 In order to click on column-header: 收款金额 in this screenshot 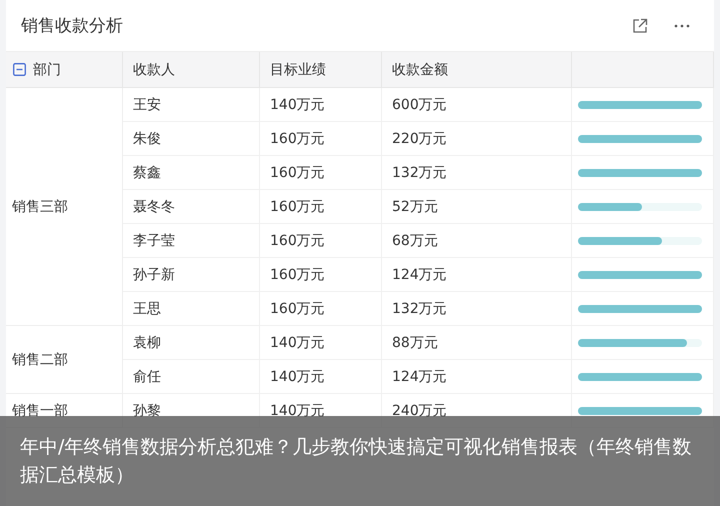, I will do `click(420, 69)`.